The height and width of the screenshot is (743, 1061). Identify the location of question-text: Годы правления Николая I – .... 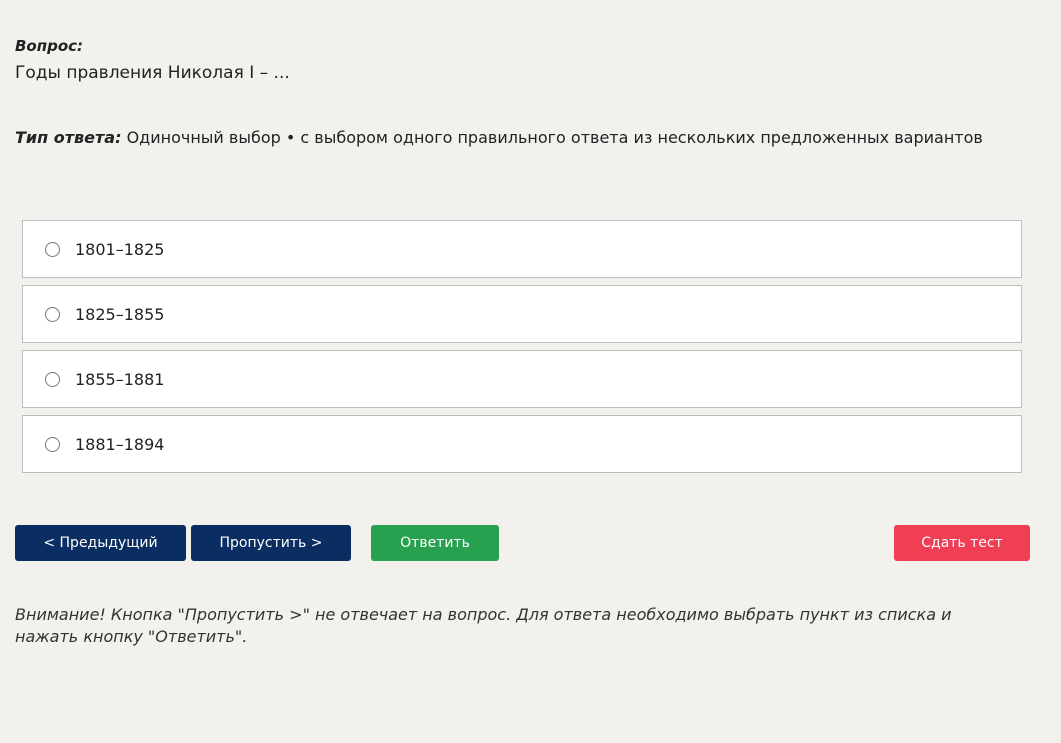
(152, 73).